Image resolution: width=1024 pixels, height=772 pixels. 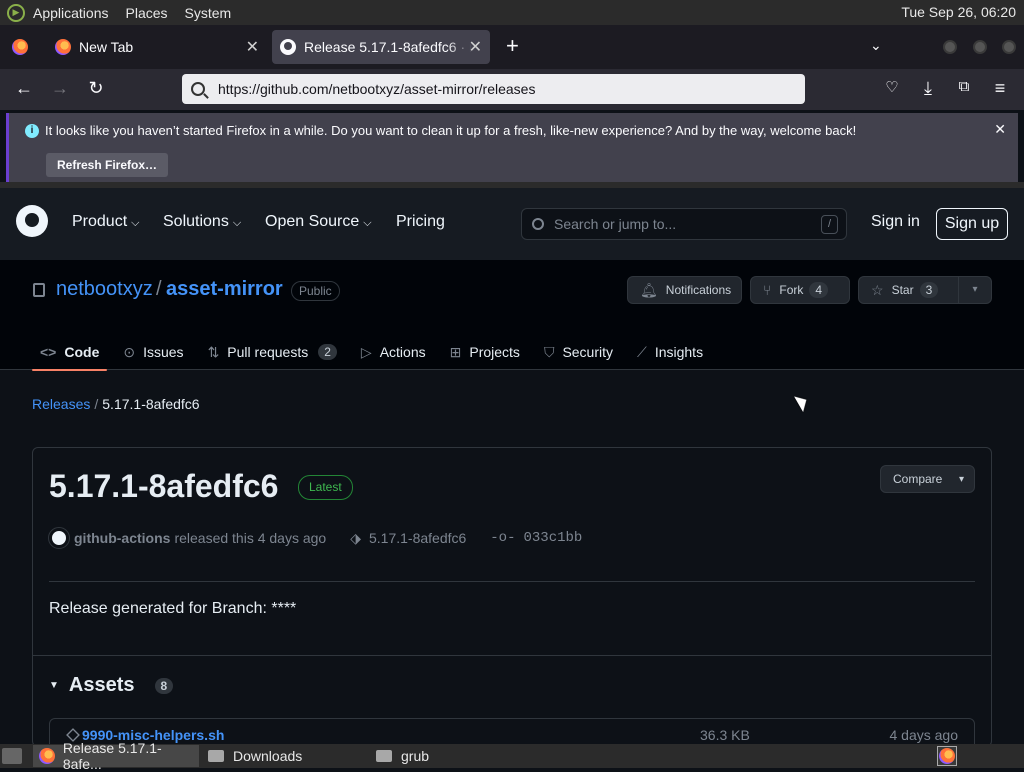 I want to click on search-input: Search or jump to... /, so click(x=684, y=224).